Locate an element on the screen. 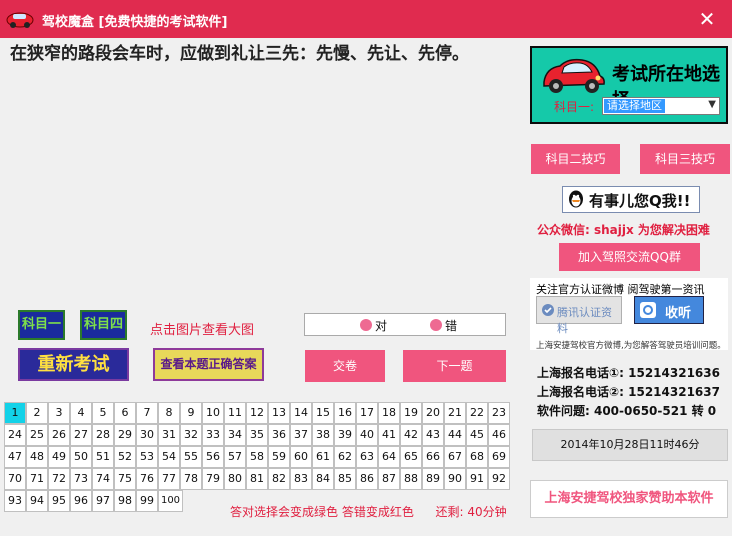  submit-button: 交卷 is located at coordinates (345, 366).